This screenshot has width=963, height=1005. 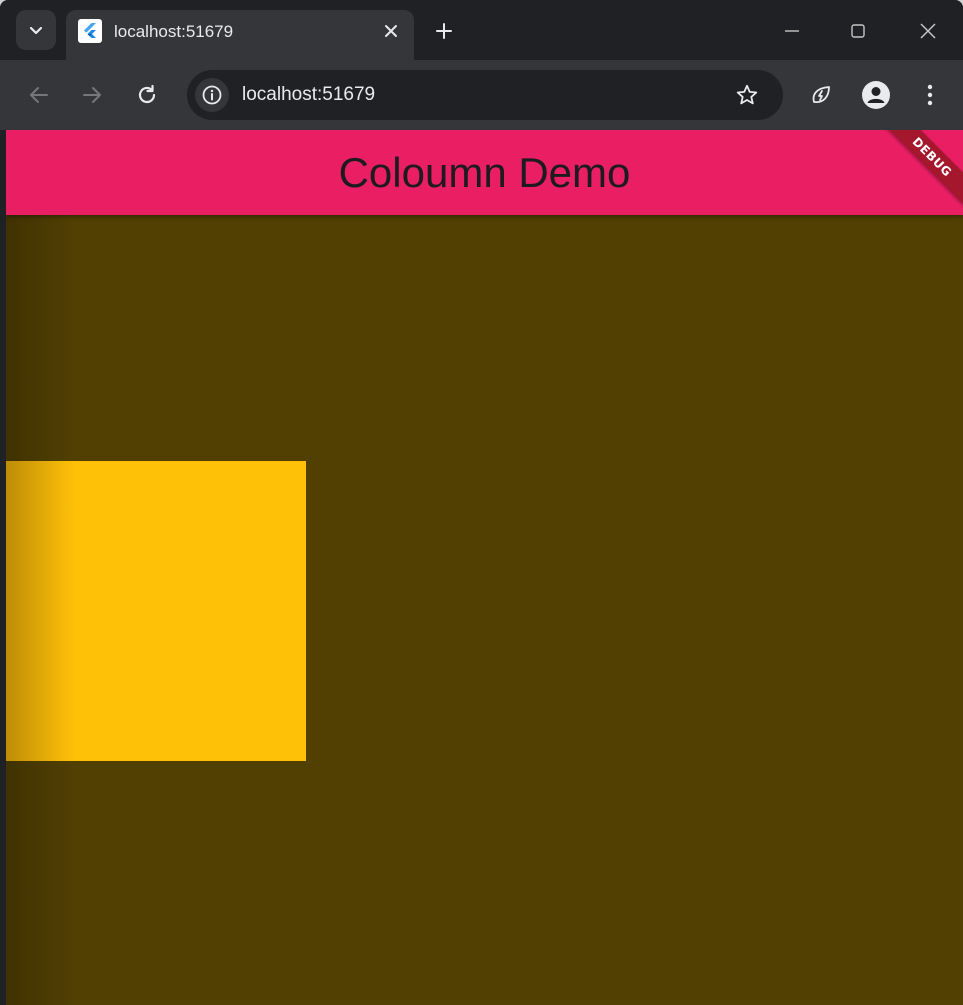 I want to click on browser-menu-button, so click(x=930, y=95).